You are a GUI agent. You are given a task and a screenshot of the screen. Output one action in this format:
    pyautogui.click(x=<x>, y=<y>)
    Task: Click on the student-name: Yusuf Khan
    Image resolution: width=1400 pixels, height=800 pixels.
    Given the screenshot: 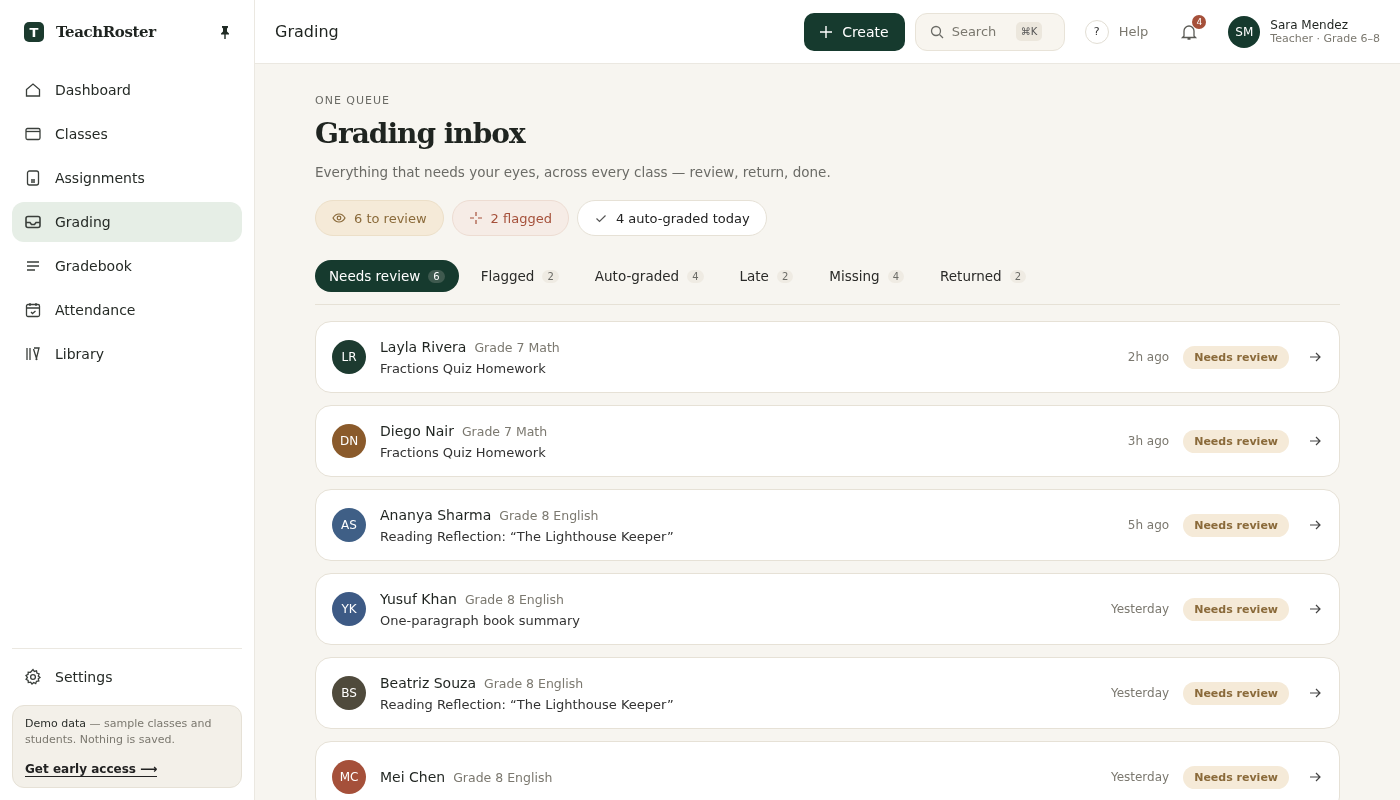 What is the action you would take?
    pyautogui.click(x=418, y=598)
    